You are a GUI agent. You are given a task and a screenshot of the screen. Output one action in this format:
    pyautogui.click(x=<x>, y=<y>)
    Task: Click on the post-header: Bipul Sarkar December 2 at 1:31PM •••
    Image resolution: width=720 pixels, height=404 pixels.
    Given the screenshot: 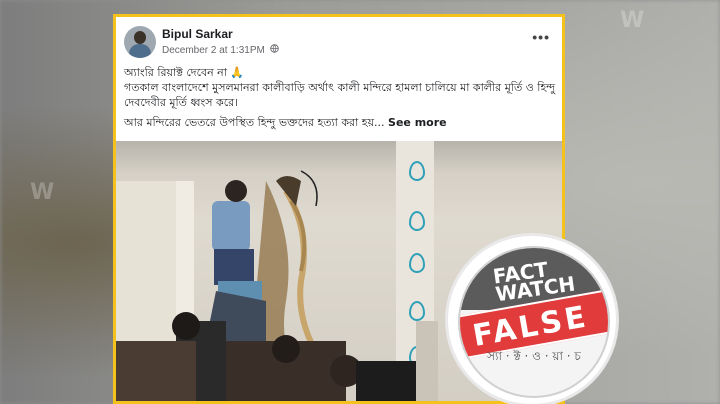 What is the action you would take?
    pyautogui.click(x=339, y=39)
    